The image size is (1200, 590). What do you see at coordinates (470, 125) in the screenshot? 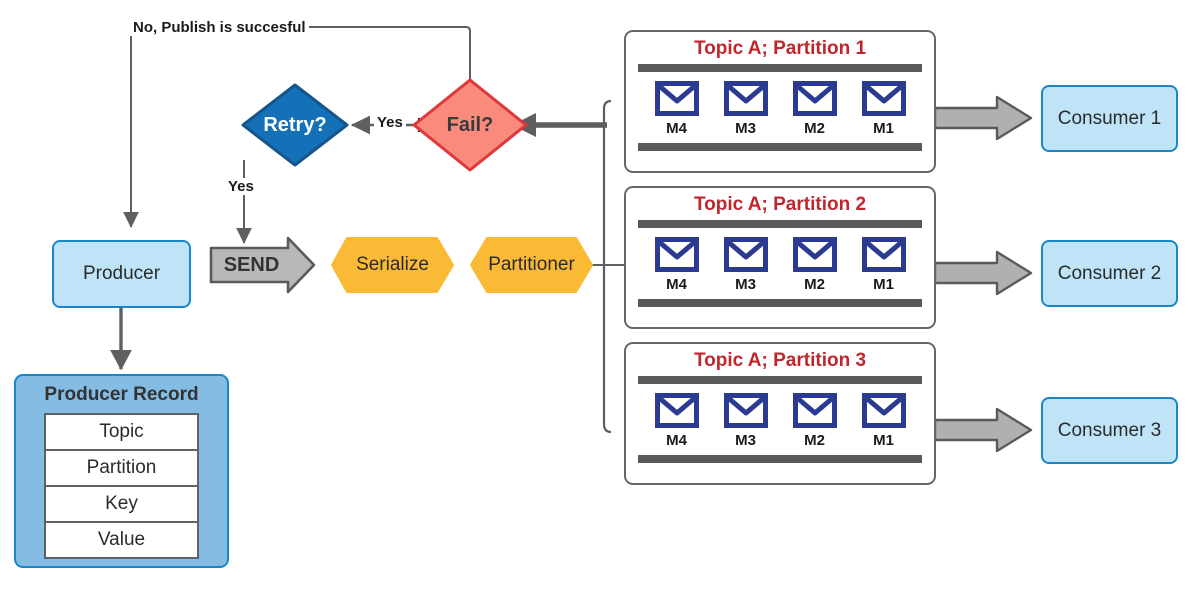
I see `fail-diamond-shape` at bounding box center [470, 125].